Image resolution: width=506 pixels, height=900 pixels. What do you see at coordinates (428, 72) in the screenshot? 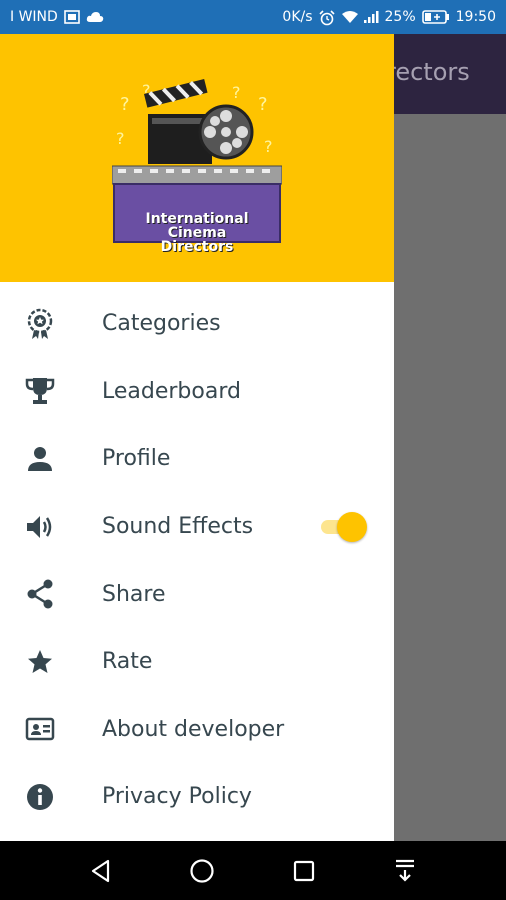
I see `app-title: rectors` at bounding box center [428, 72].